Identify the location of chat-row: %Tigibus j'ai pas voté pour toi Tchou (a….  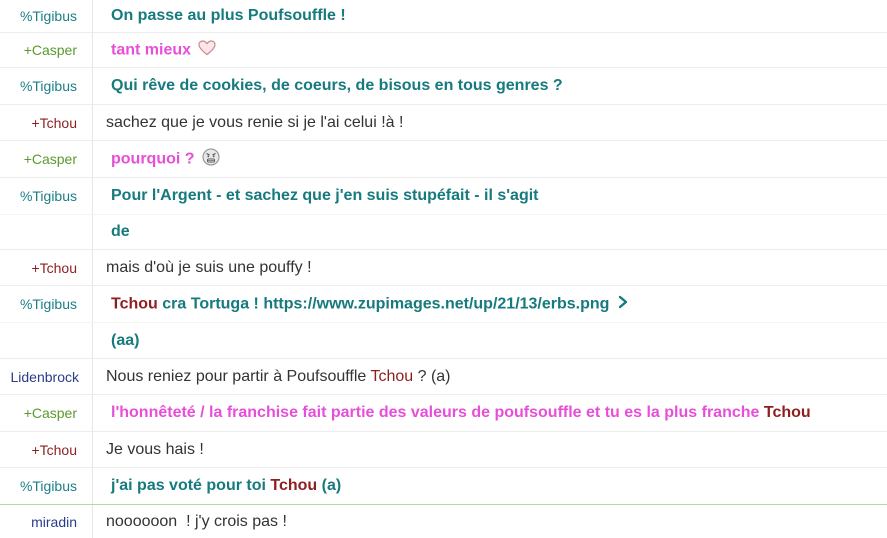
(443, 486).